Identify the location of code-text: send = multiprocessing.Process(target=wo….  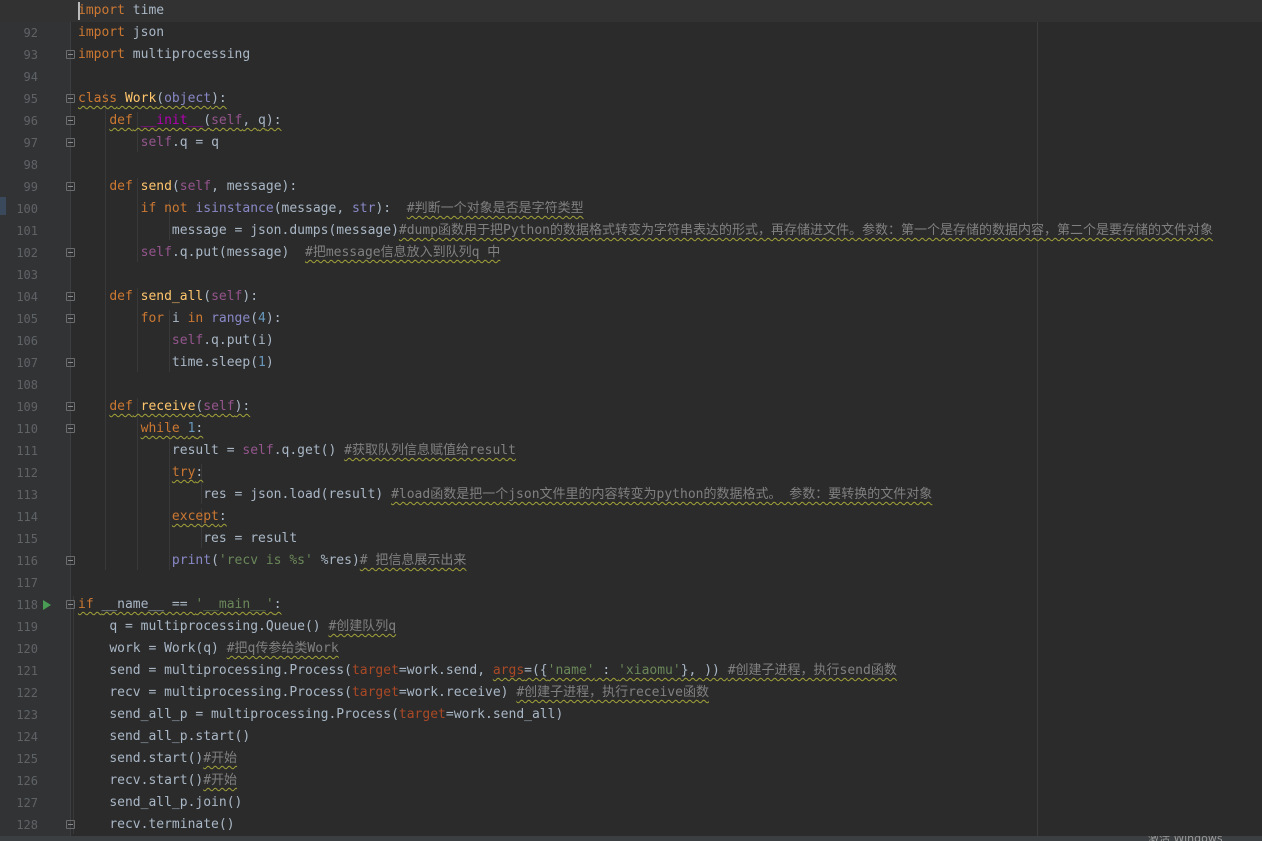
(487, 671).